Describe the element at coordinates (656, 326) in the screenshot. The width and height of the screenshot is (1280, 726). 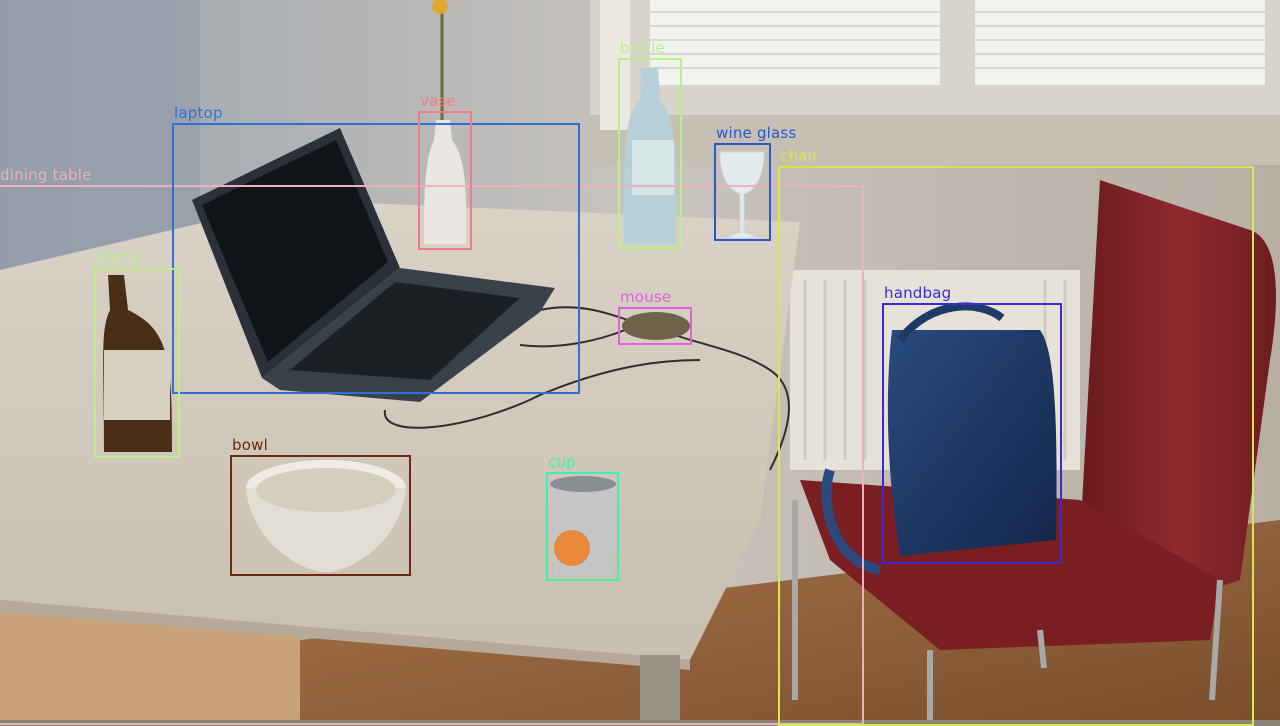
I see `mouse` at that location.